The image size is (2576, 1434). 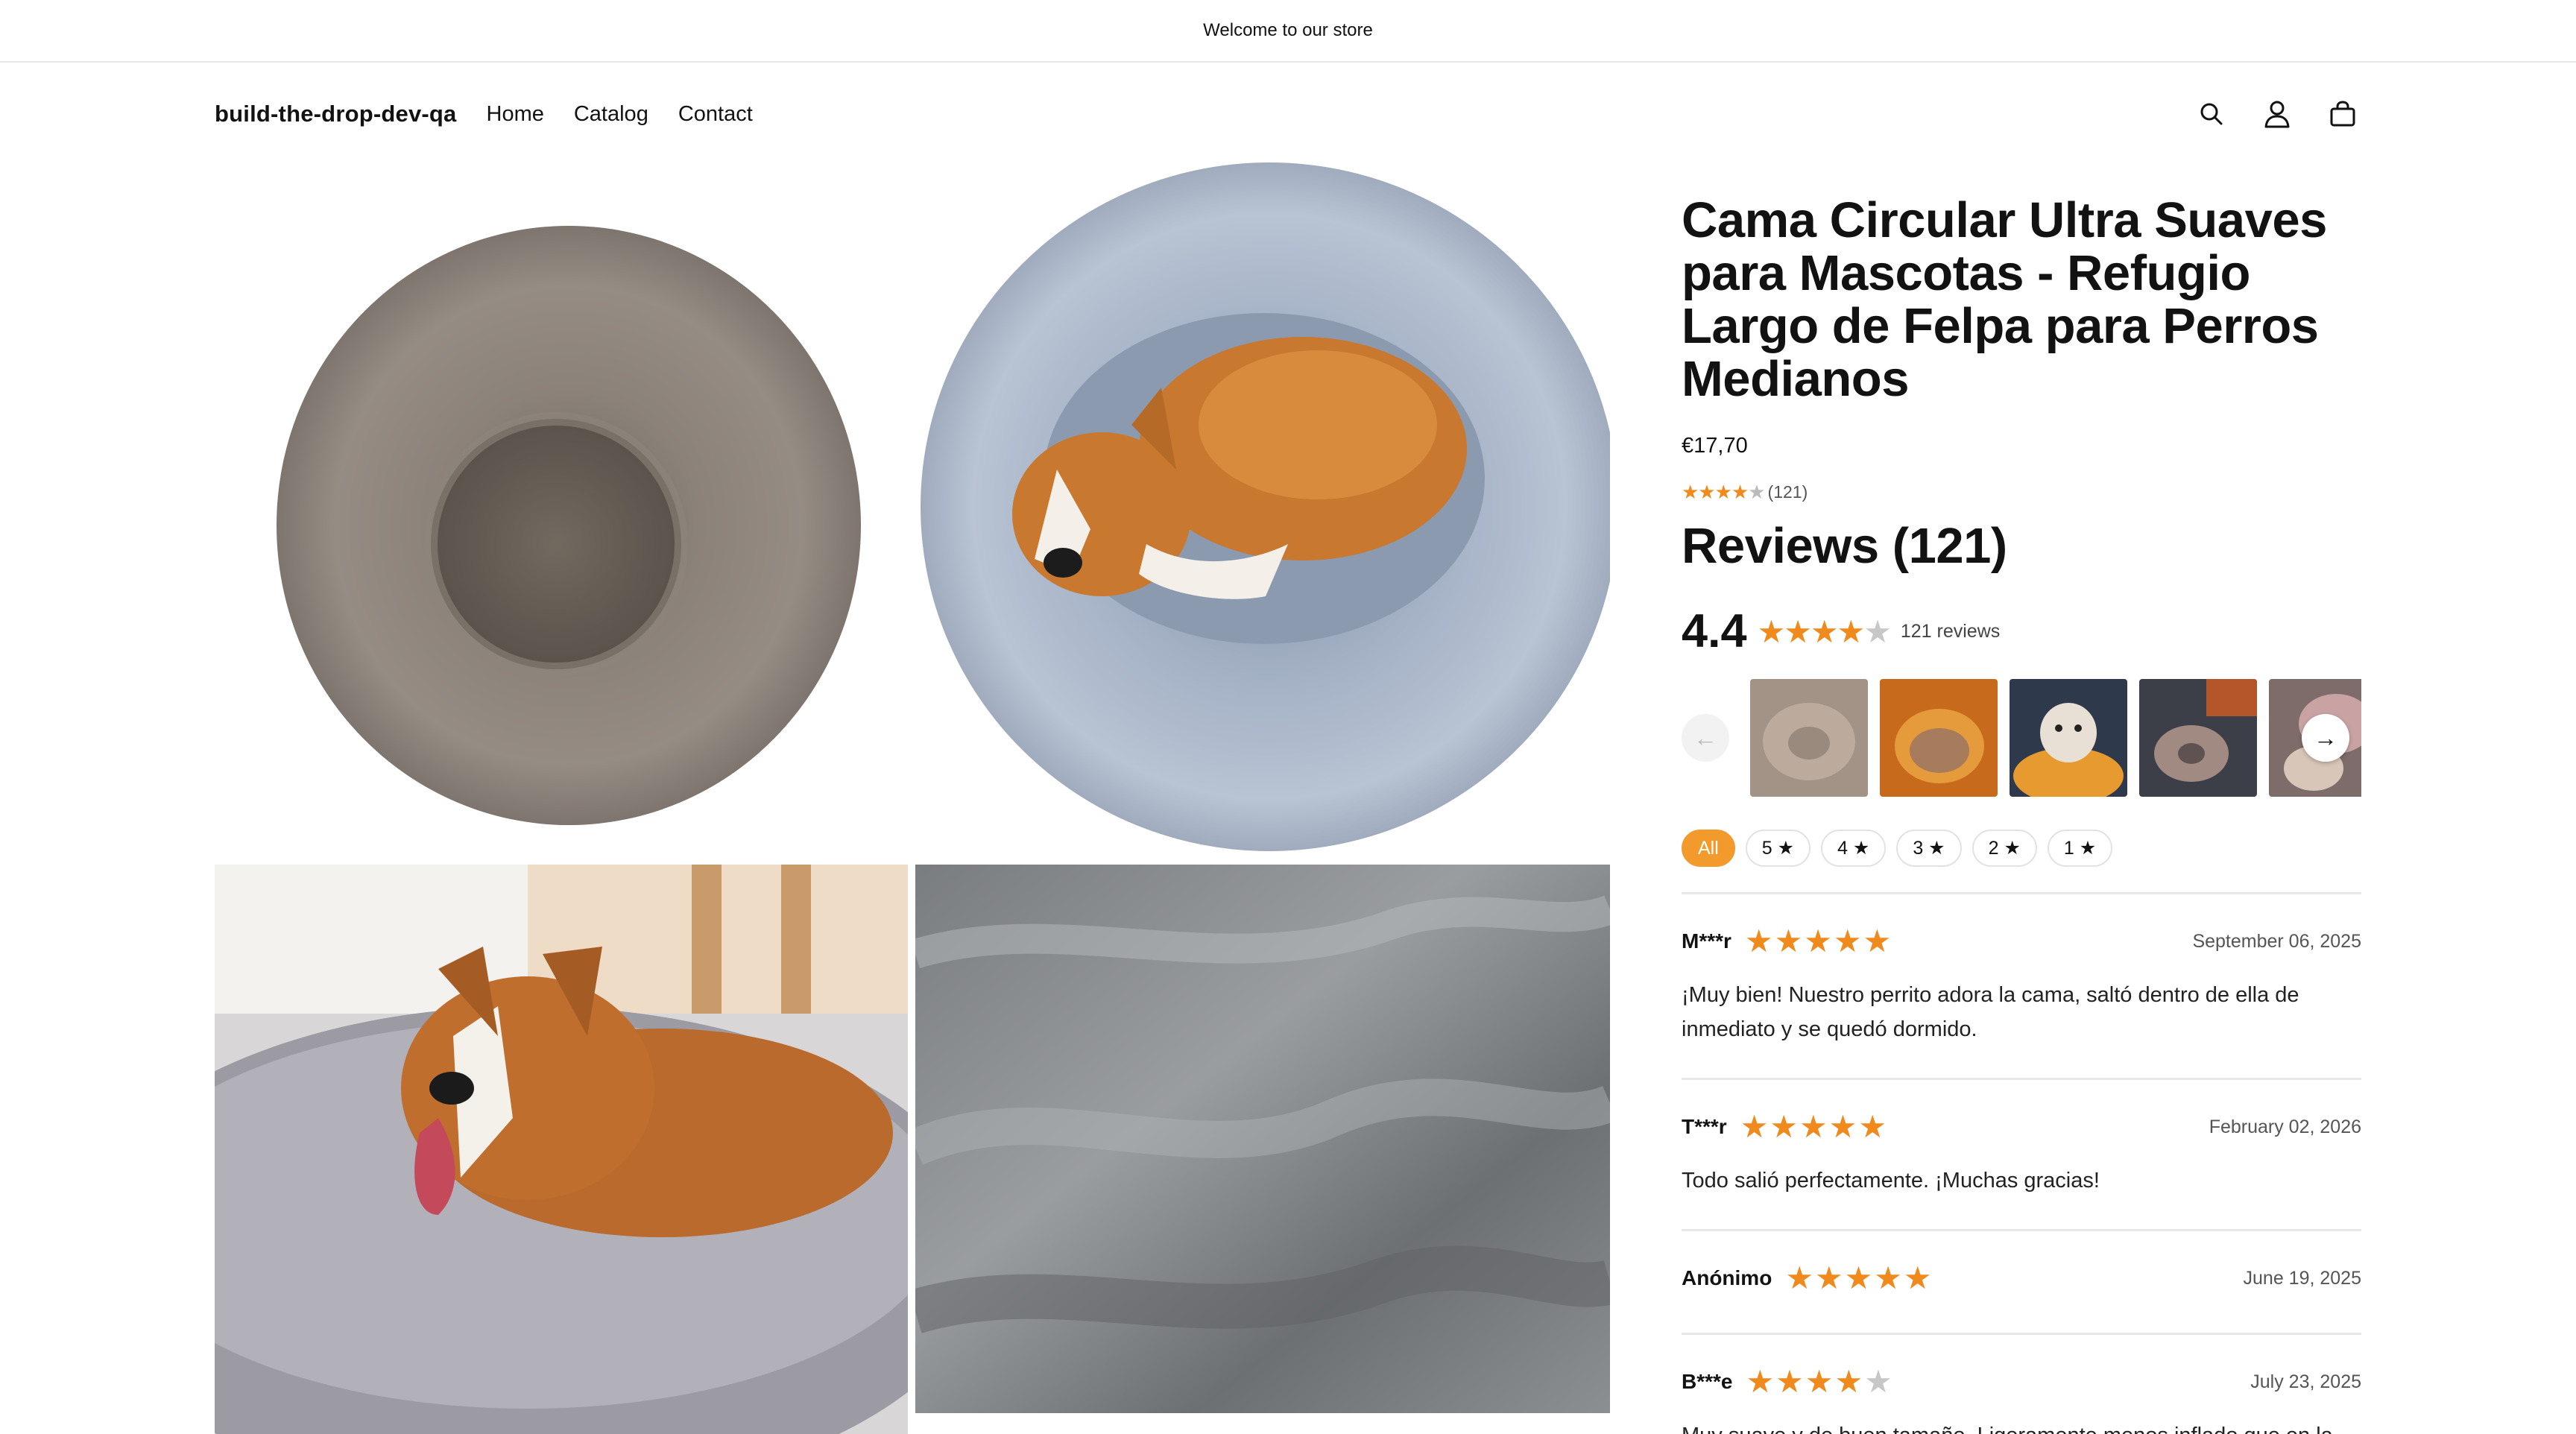 What do you see at coordinates (1824, 631) in the screenshot?
I see `average-stars: ★★★★★` at bounding box center [1824, 631].